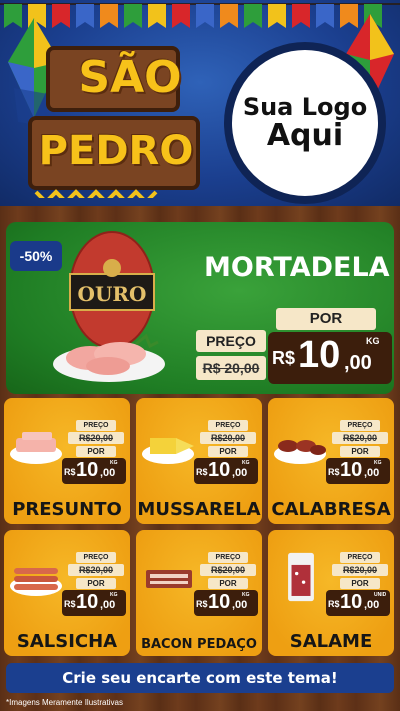  What do you see at coordinates (130, 77) in the screenshot?
I see `title-line1: SÃO` at bounding box center [130, 77].